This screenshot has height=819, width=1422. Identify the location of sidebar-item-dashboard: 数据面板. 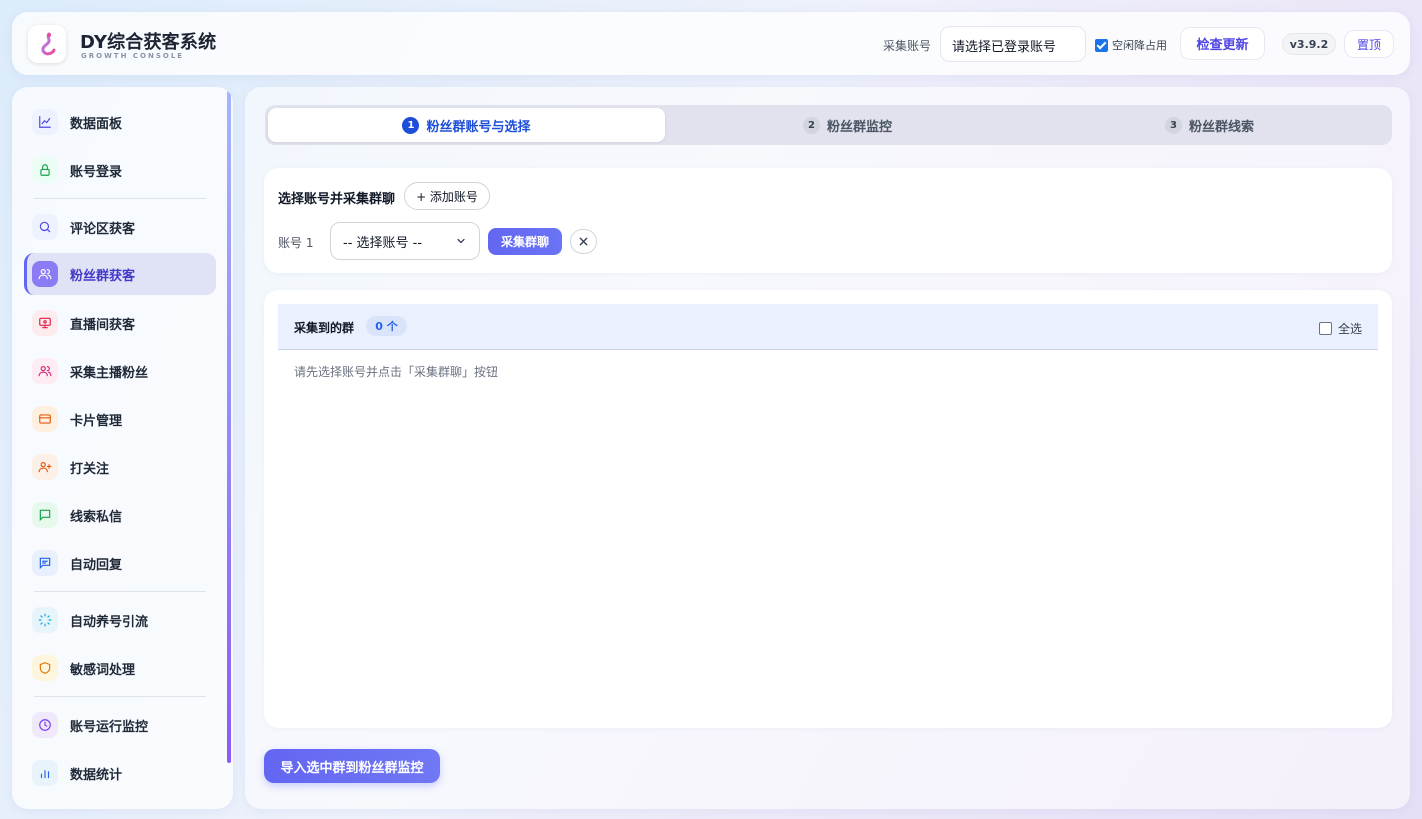
(120, 122).